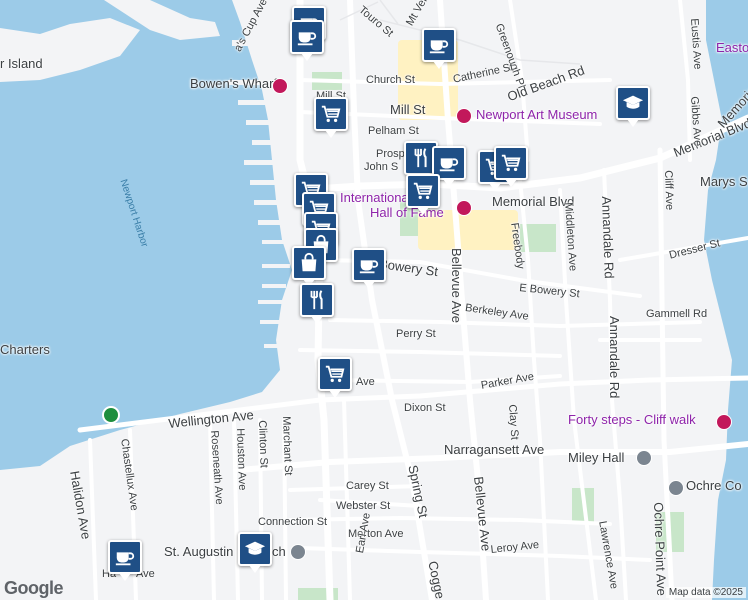 The width and height of the screenshot is (748, 600). Describe the element at coordinates (705, 592) in the screenshot. I see `map-attribution: Map data ©2025` at that location.